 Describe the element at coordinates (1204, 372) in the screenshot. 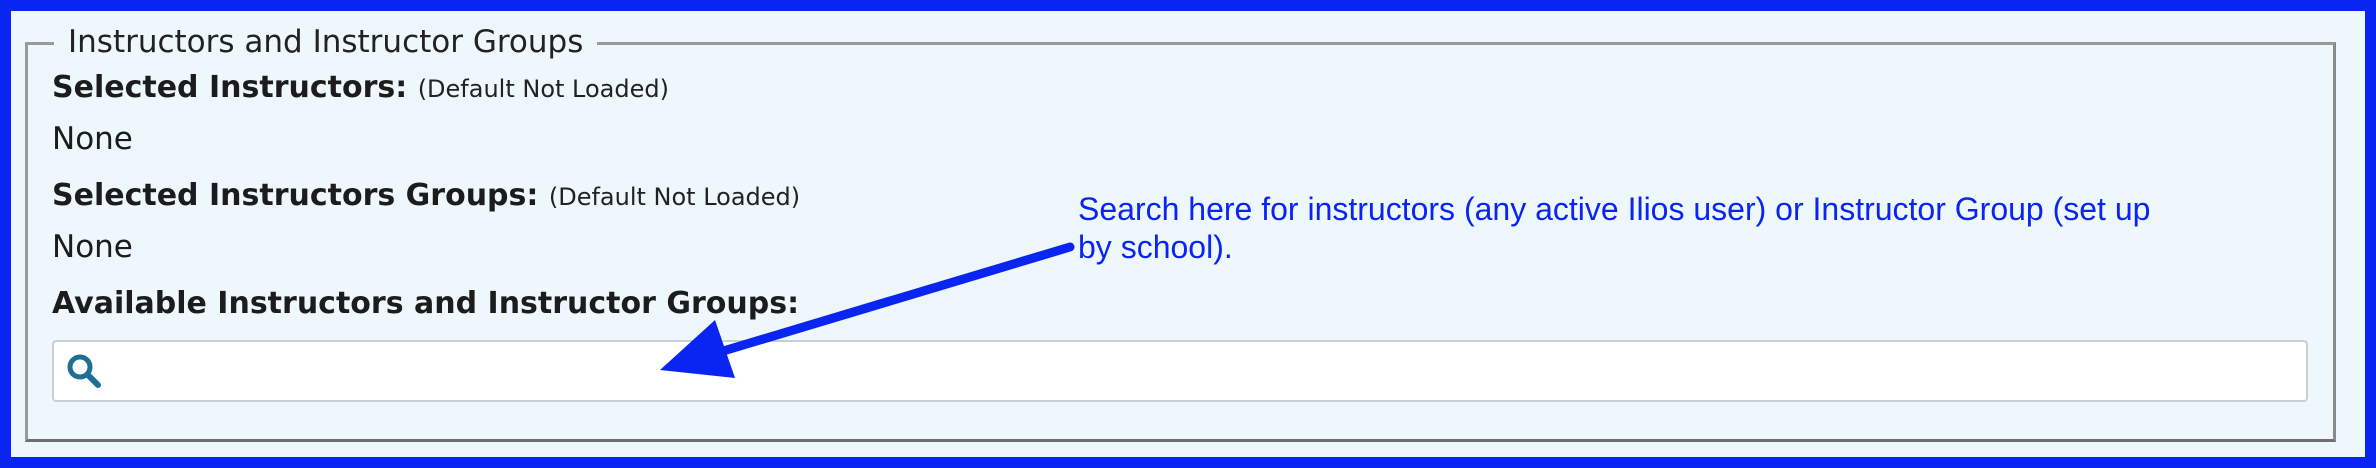

I see `search-input` at that location.